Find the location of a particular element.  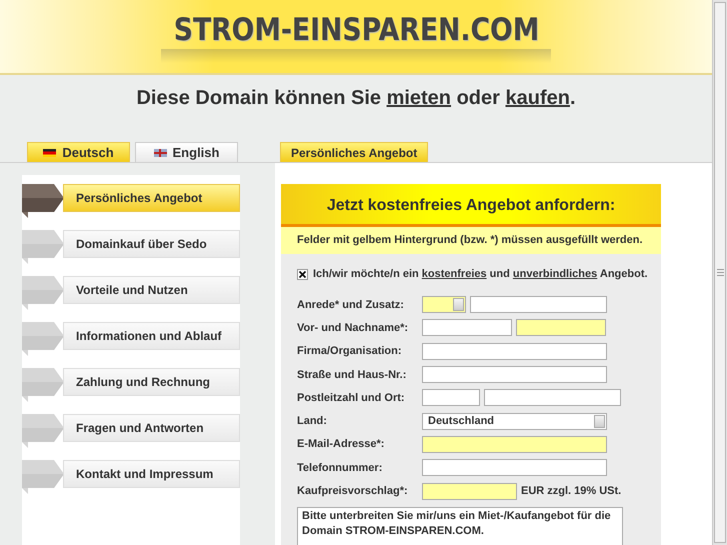

field-label: E-Mail-Adresse*: is located at coordinates (341, 444).